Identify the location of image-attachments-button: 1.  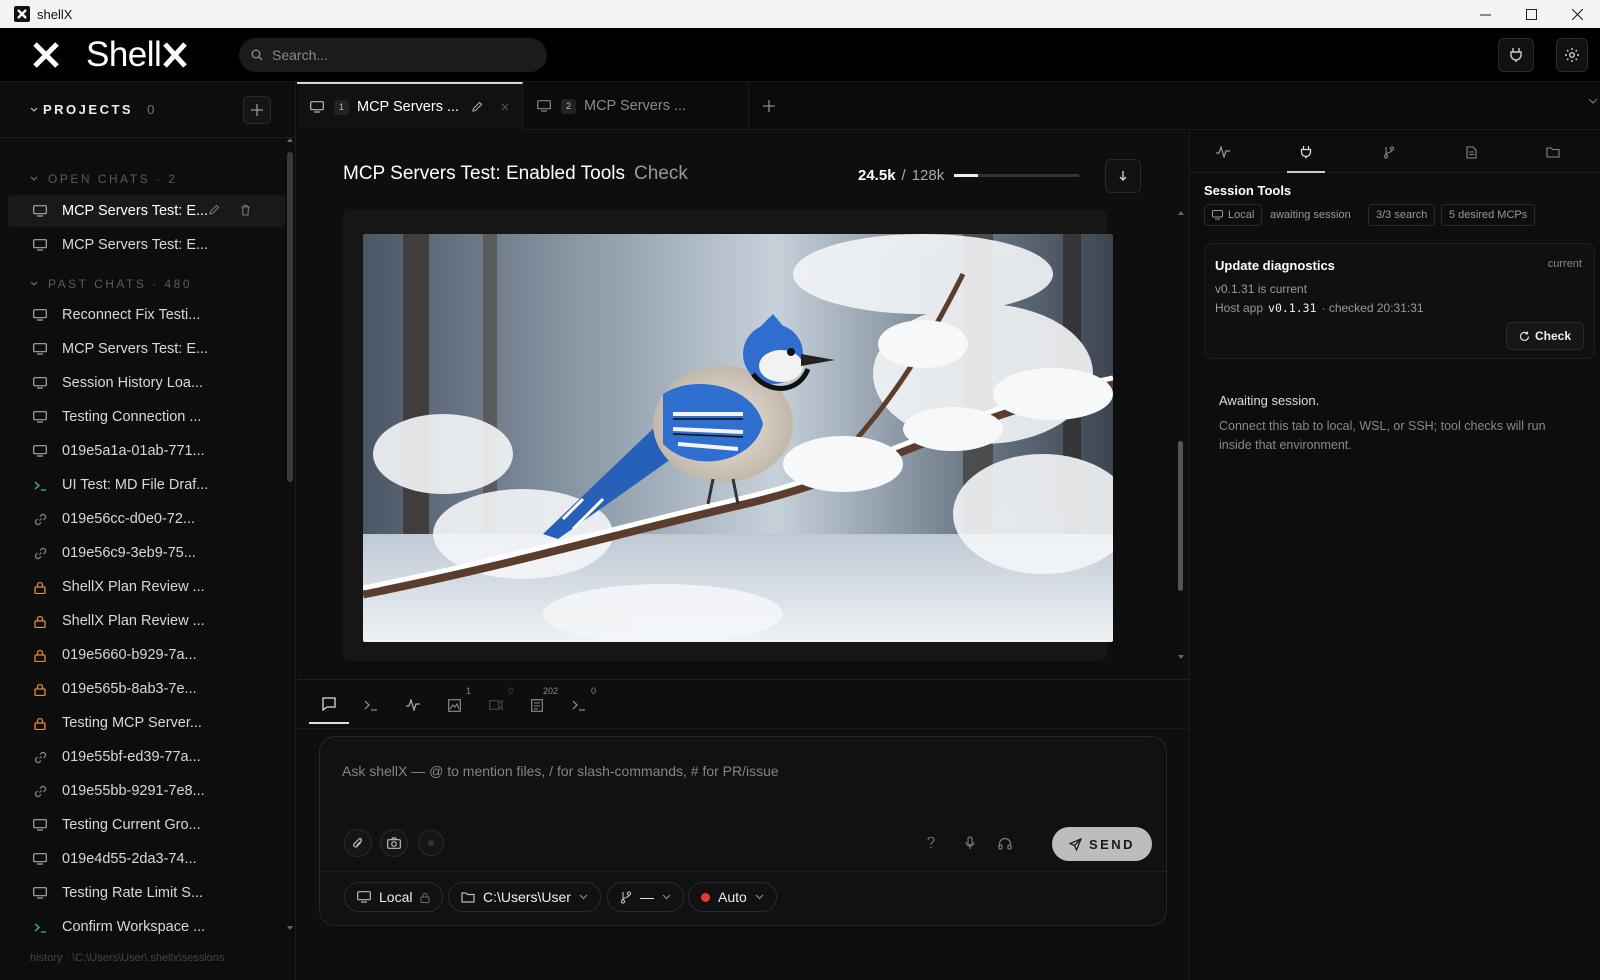
(454, 705).